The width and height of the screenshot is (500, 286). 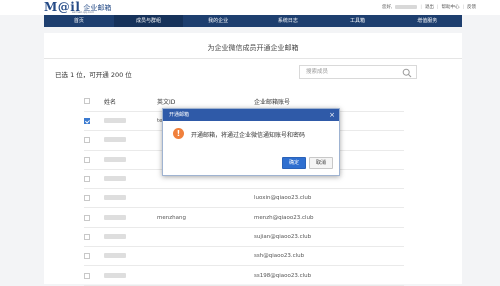 What do you see at coordinates (329, 217) in the screenshot?
I see `email-account-cell: menzh@qiaoo23.club` at bounding box center [329, 217].